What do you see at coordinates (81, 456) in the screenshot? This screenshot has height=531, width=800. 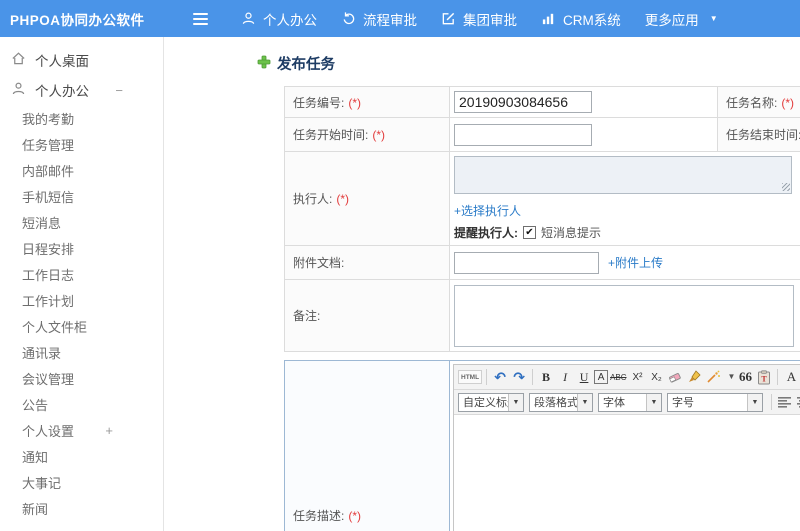 I see `sidebar-item-notice: 通知` at bounding box center [81, 456].